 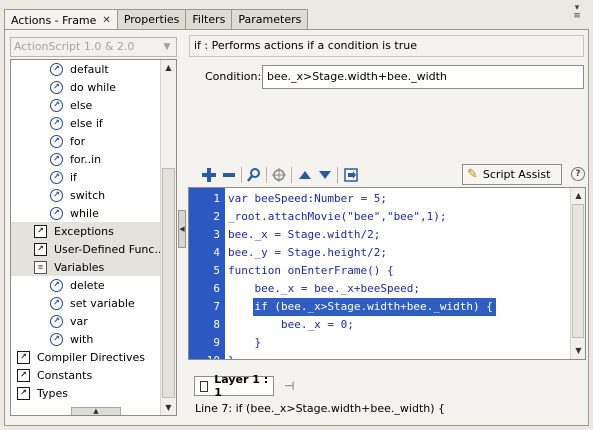 I want to click on move-up-icon, so click(x=305, y=175).